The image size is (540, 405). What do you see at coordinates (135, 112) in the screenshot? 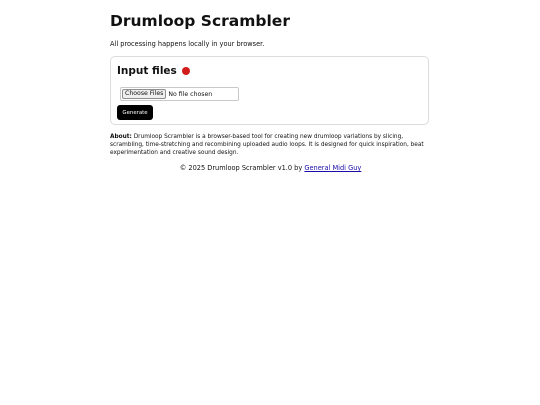
I see `generate-button: Generate` at bounding box center [135, 112].